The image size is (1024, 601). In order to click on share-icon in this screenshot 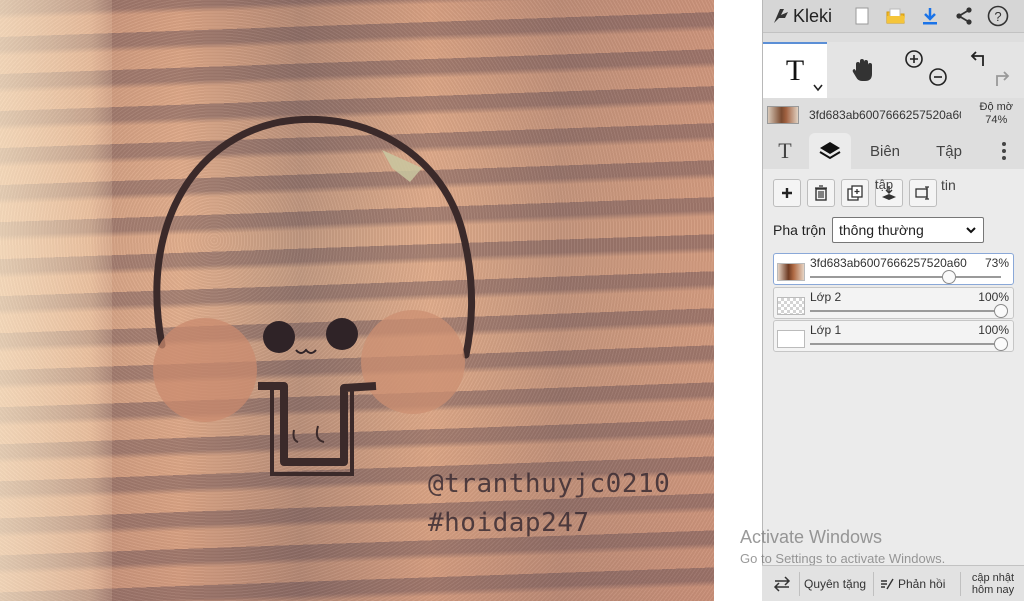, I will do `click(964, 16)`.